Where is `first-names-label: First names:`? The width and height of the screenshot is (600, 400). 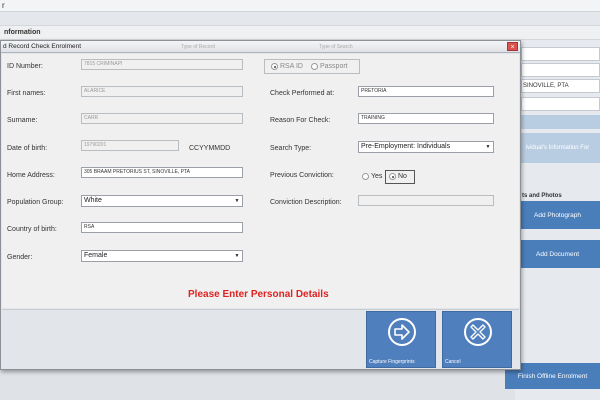
first-names-label: First names: is located at coordinates (26, 93).